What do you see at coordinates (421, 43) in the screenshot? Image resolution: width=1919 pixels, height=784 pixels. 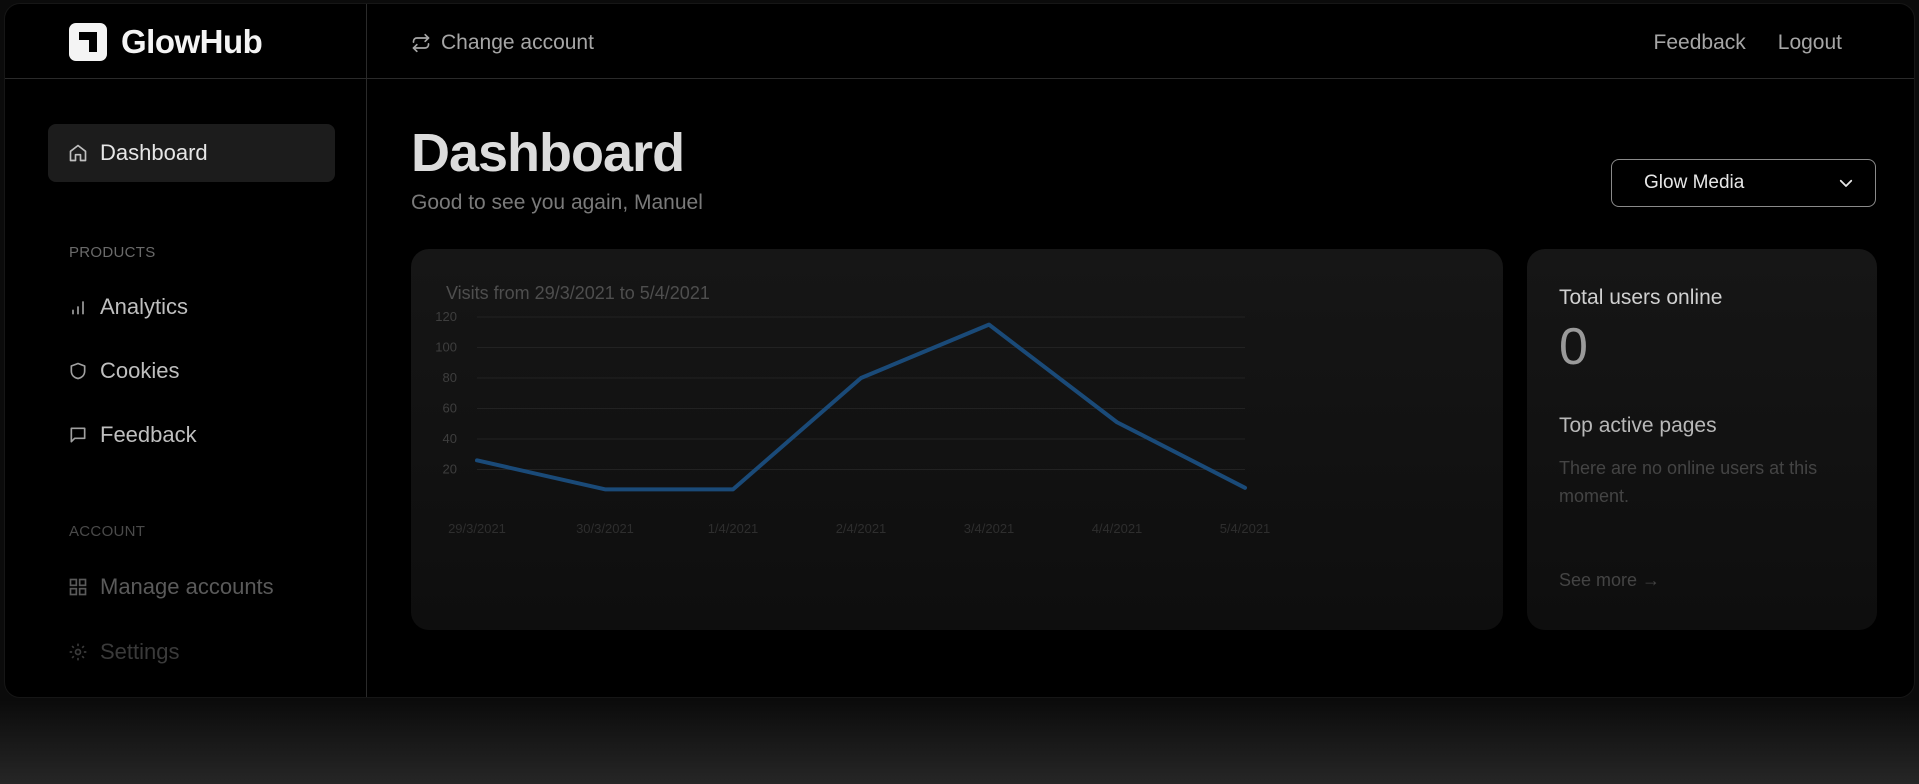 I see `switch-icon` at bounding box center [421, 43].